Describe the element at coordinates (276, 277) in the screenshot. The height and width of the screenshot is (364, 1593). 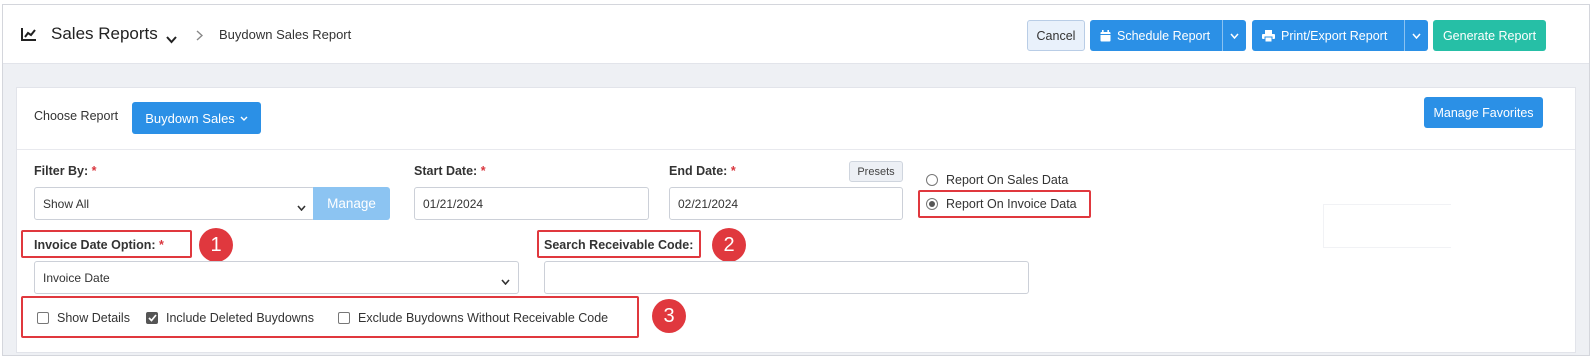
I see `invoice-date-option-select: Invoice Date` at that location.